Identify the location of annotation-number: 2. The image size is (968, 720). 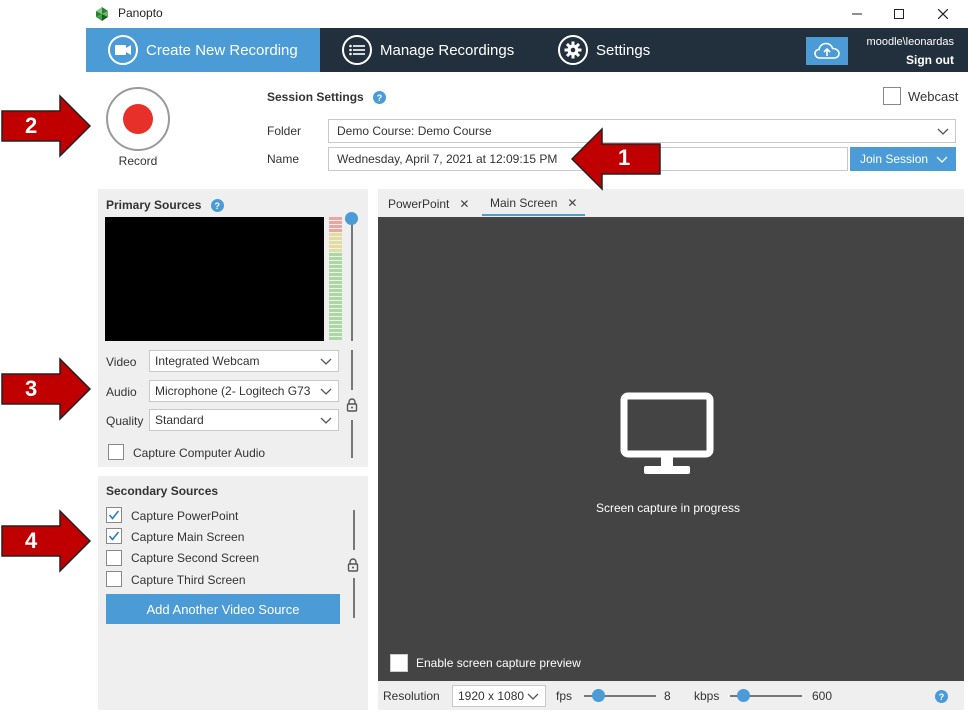
(31, 125).